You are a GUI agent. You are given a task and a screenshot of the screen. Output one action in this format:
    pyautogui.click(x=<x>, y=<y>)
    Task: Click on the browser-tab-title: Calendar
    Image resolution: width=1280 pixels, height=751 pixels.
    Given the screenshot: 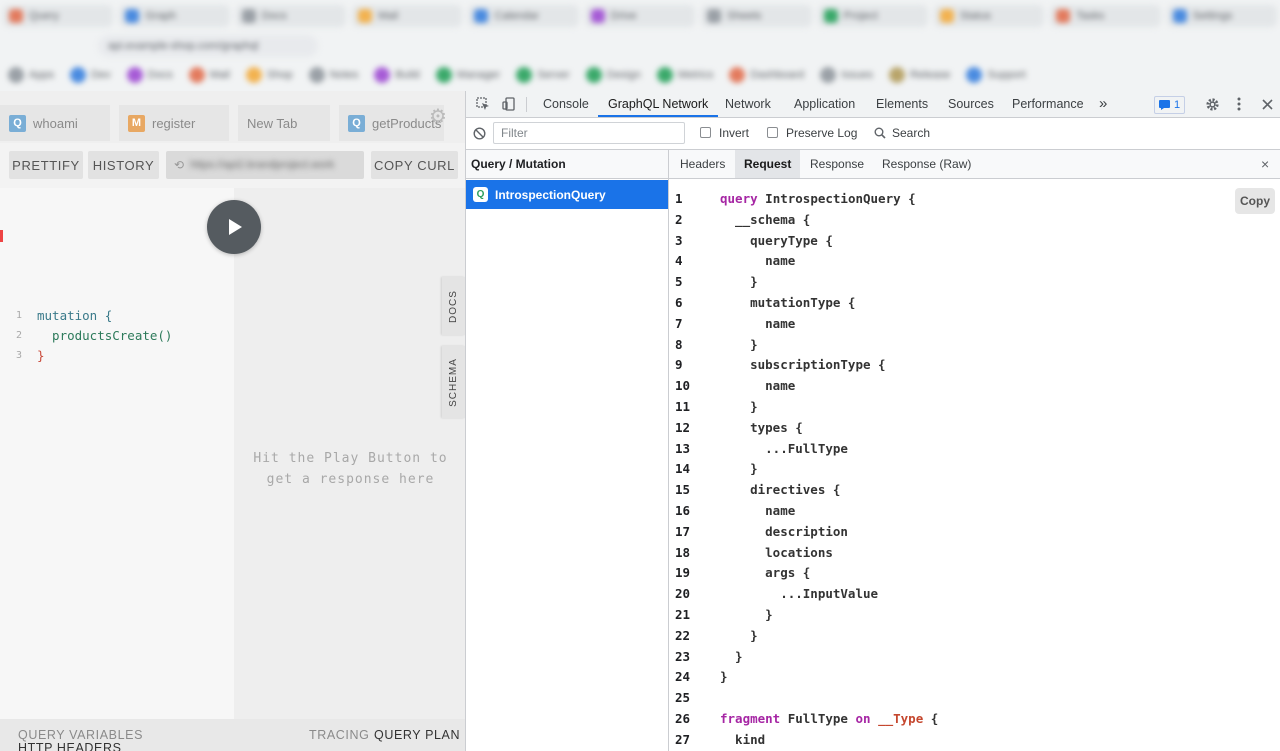 What is the action you would take?
    pyautogui.click(x=517, y=16)
    